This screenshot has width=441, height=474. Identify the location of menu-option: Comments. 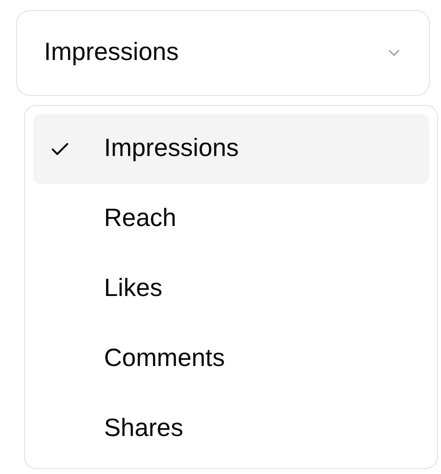
(231, 359).